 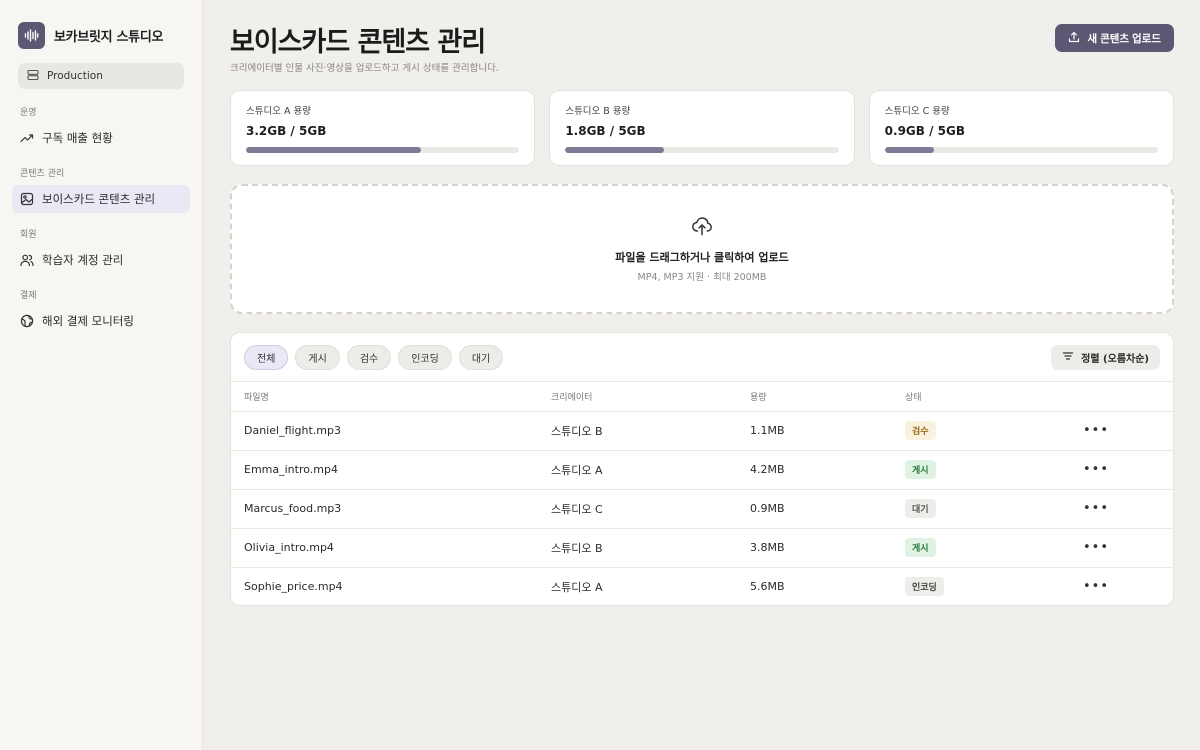 I want to click on nav-item-voicecard-content: 보이스카드 콘텐츠 관리, so click(x=101, y=199).